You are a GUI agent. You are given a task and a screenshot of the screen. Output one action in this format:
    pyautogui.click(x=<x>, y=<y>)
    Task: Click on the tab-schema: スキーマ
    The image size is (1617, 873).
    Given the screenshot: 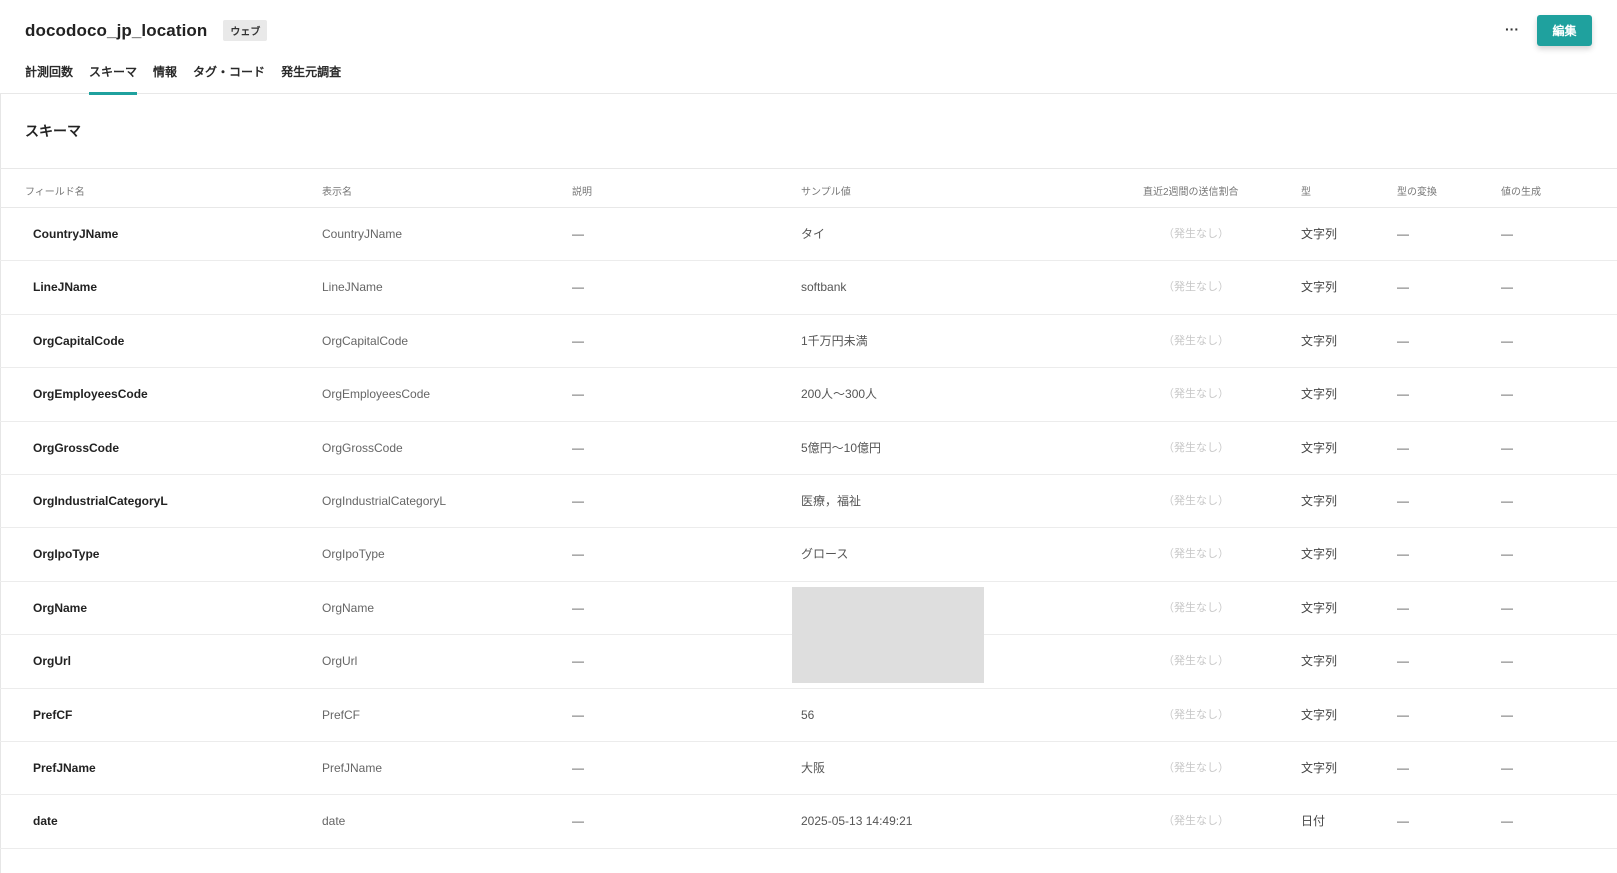 What is the action you would take?
    pyautogui.click(x=113, y=78)
    